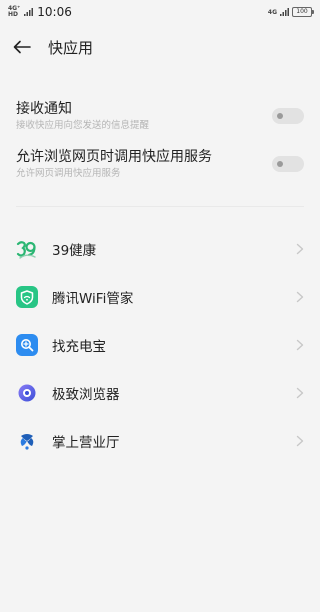 This screenshot has height=612, width=320. What do you see at coordinates (284, 12) in the screenshot?
I see `signal-strength-icon` at bounding box center [284, 12].